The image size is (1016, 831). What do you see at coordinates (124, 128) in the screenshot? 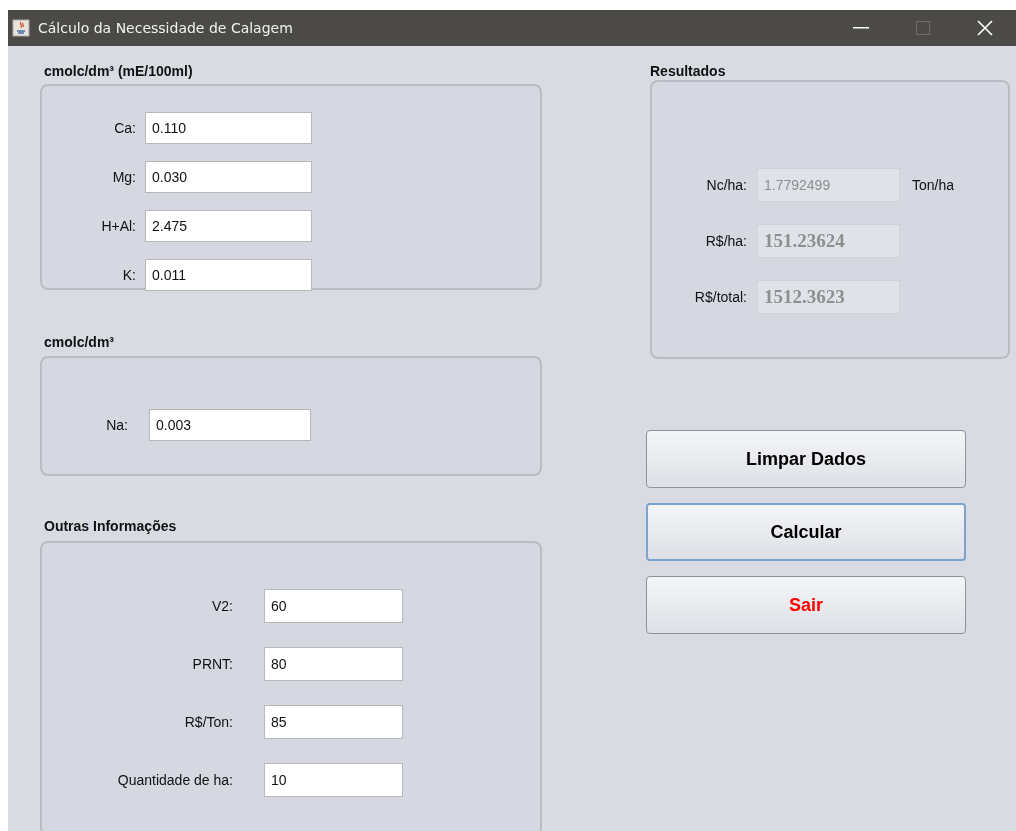
I see `field-label: Ca:` at bounding box center [124, 128].